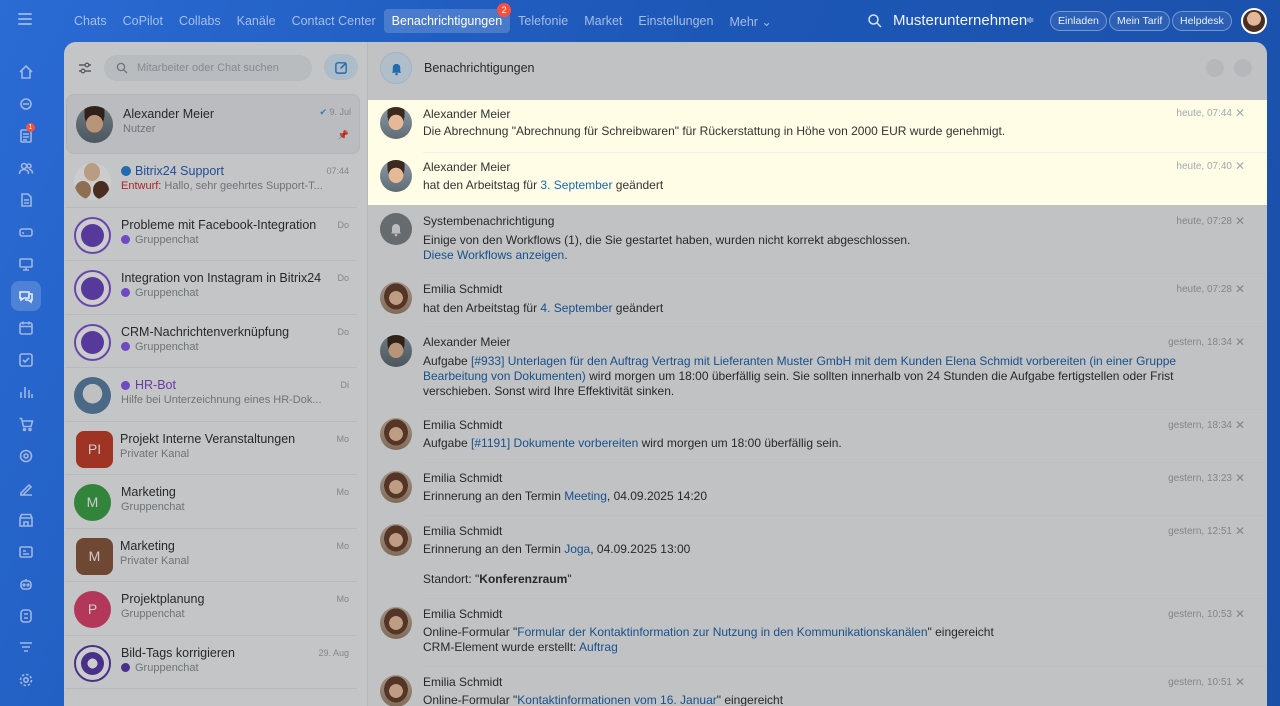 This screenshot has width=1280, height=706. What do you see at coordinates (200, 21) in the screenshot?
I see `nav-collabs: Collabs` at bounding box center [200, 21].